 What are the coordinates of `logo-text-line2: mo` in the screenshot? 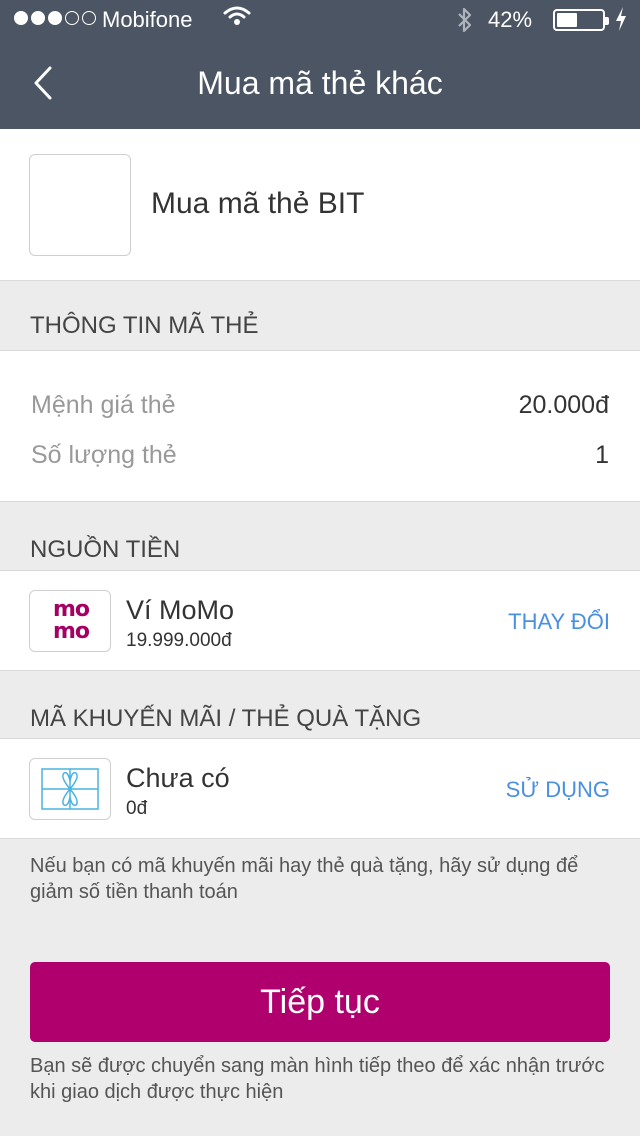 It's located at (71, 631).